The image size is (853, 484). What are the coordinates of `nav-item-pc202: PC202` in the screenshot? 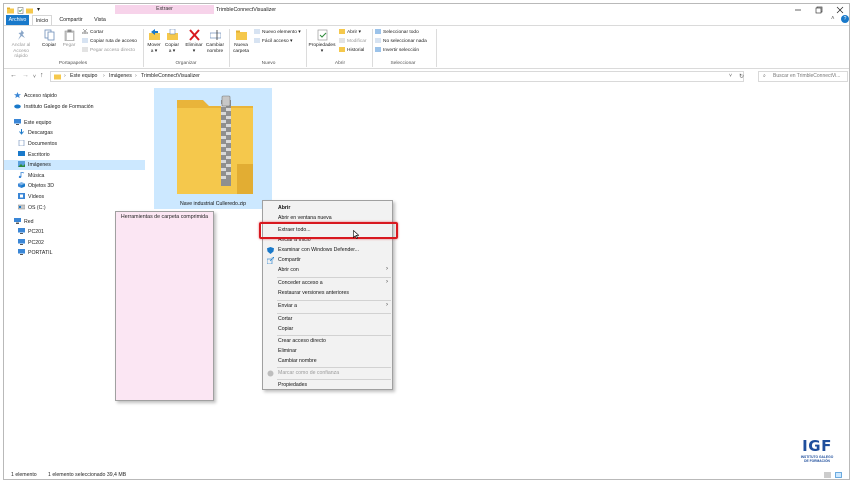 It's located at (31, 243).